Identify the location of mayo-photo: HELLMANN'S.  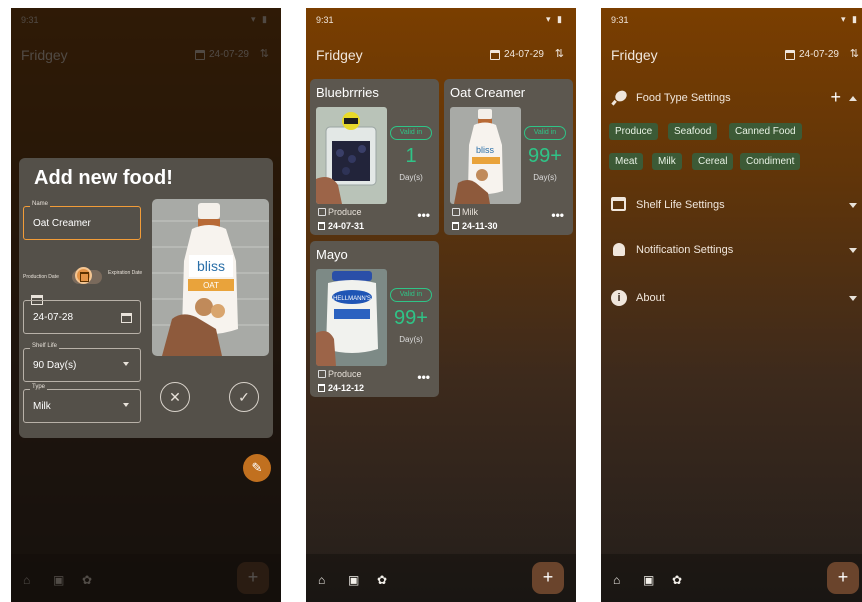
(351, 317).